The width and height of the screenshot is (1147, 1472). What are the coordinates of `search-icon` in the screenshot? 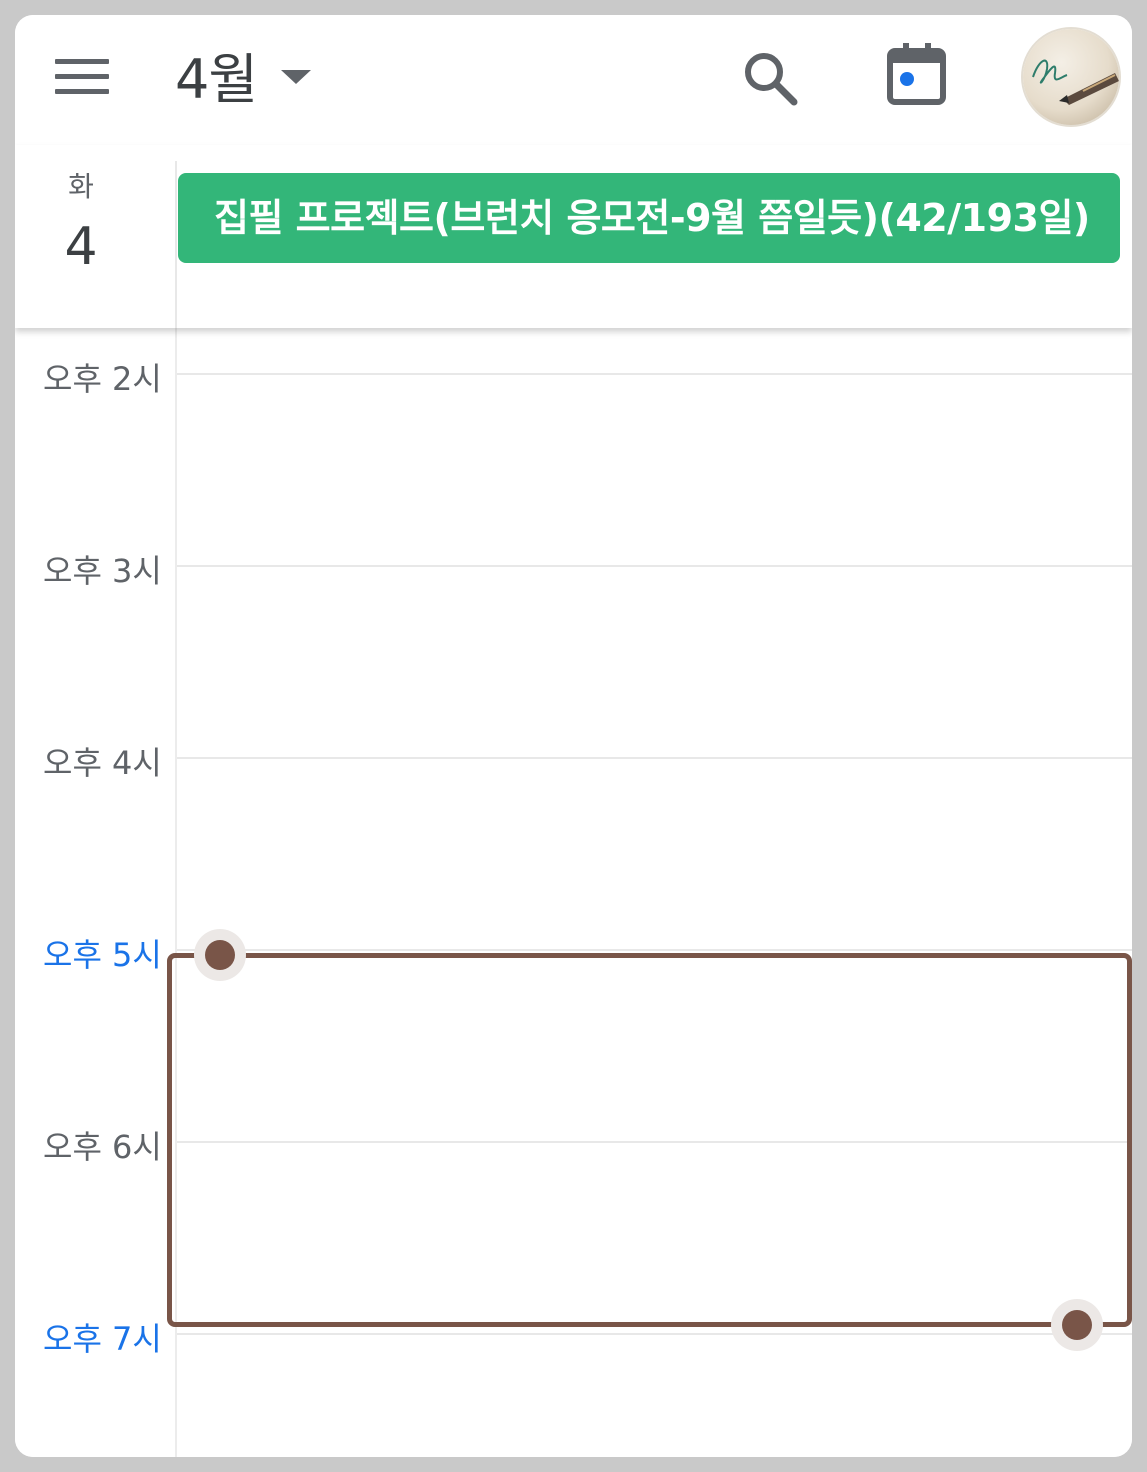 It's located at (771, 79).